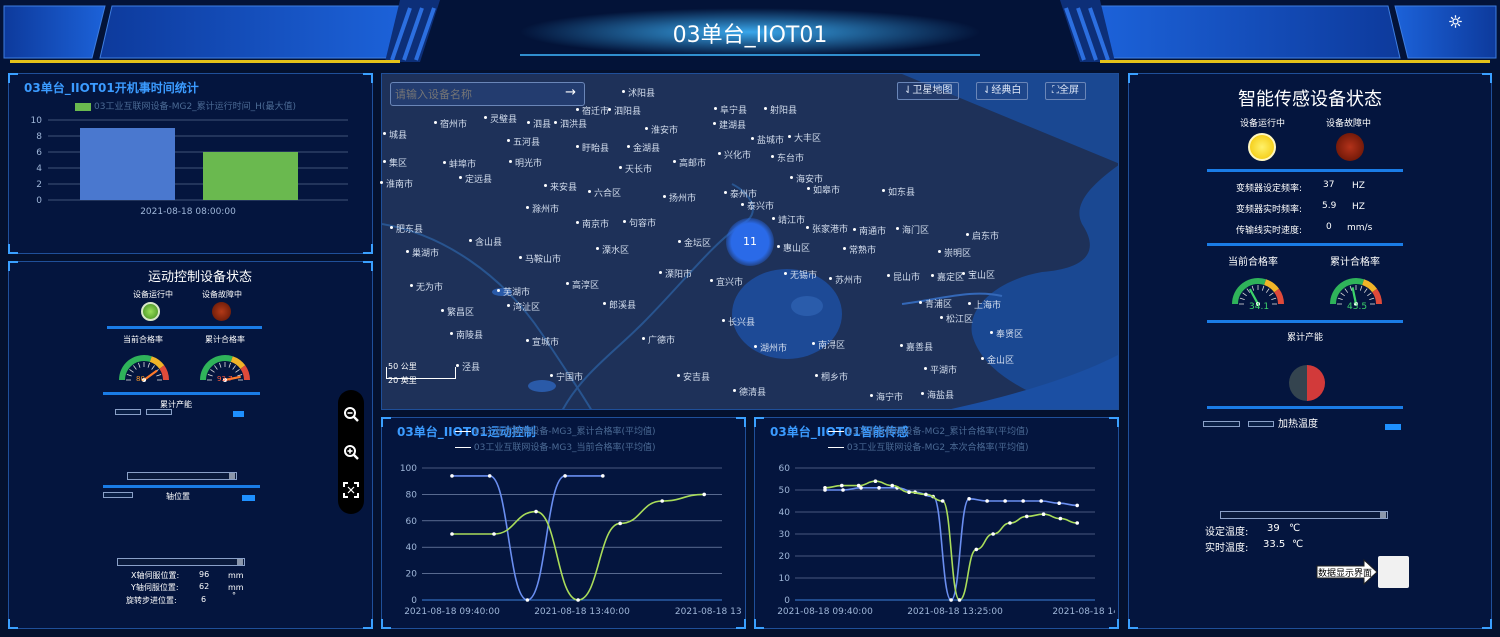 This screenshot has width=1500, height=637. Describe the element at coordinates (1393, 427) in the screenshot. I see `heat-query-button` at that location.